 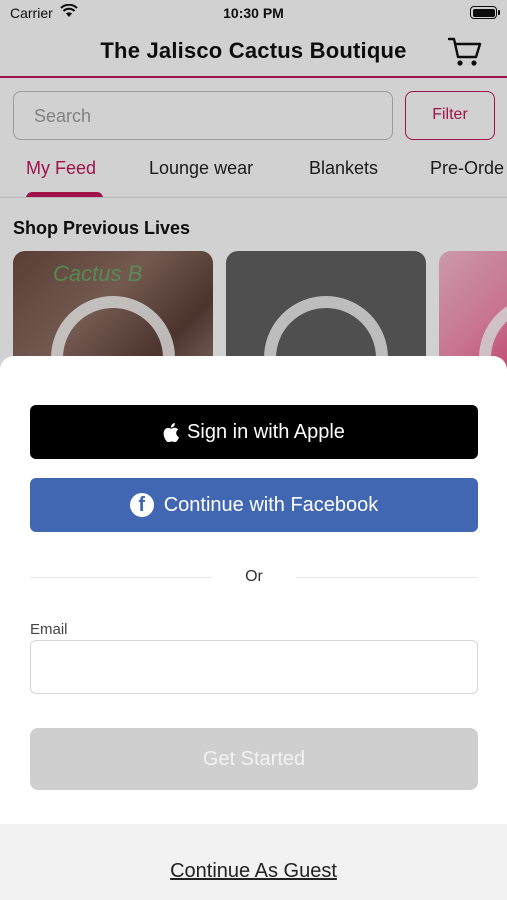 What do you see at coordinates (141, 505) in the screenshot?
I see `facebook-icon: f` at bounding box center [141, 505].